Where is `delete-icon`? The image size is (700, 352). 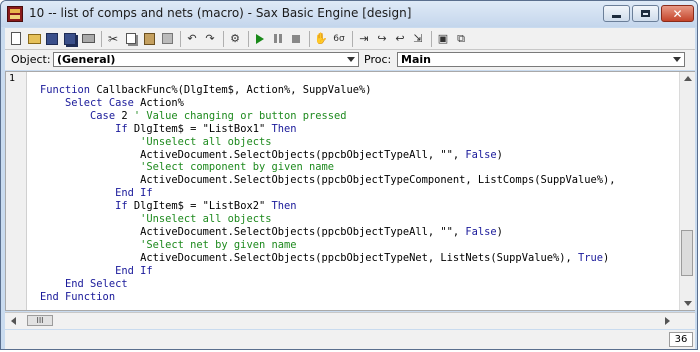
delete-icon is located at coordinates (167, 38).